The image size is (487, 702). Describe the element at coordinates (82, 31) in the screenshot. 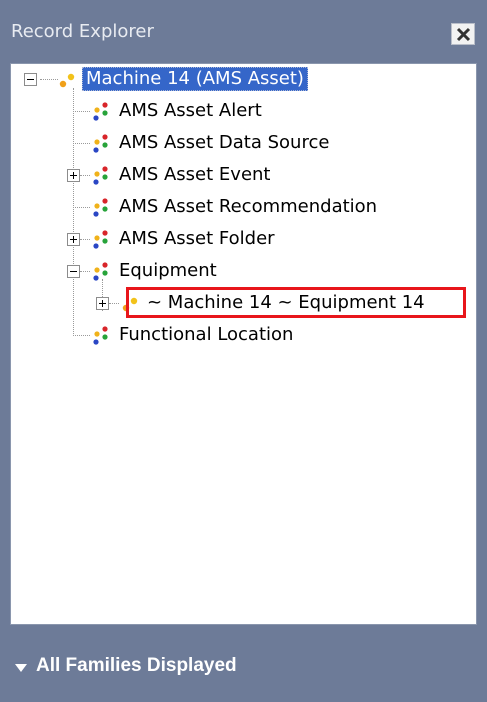

I see `panel-title: Record Explorer` at that location.